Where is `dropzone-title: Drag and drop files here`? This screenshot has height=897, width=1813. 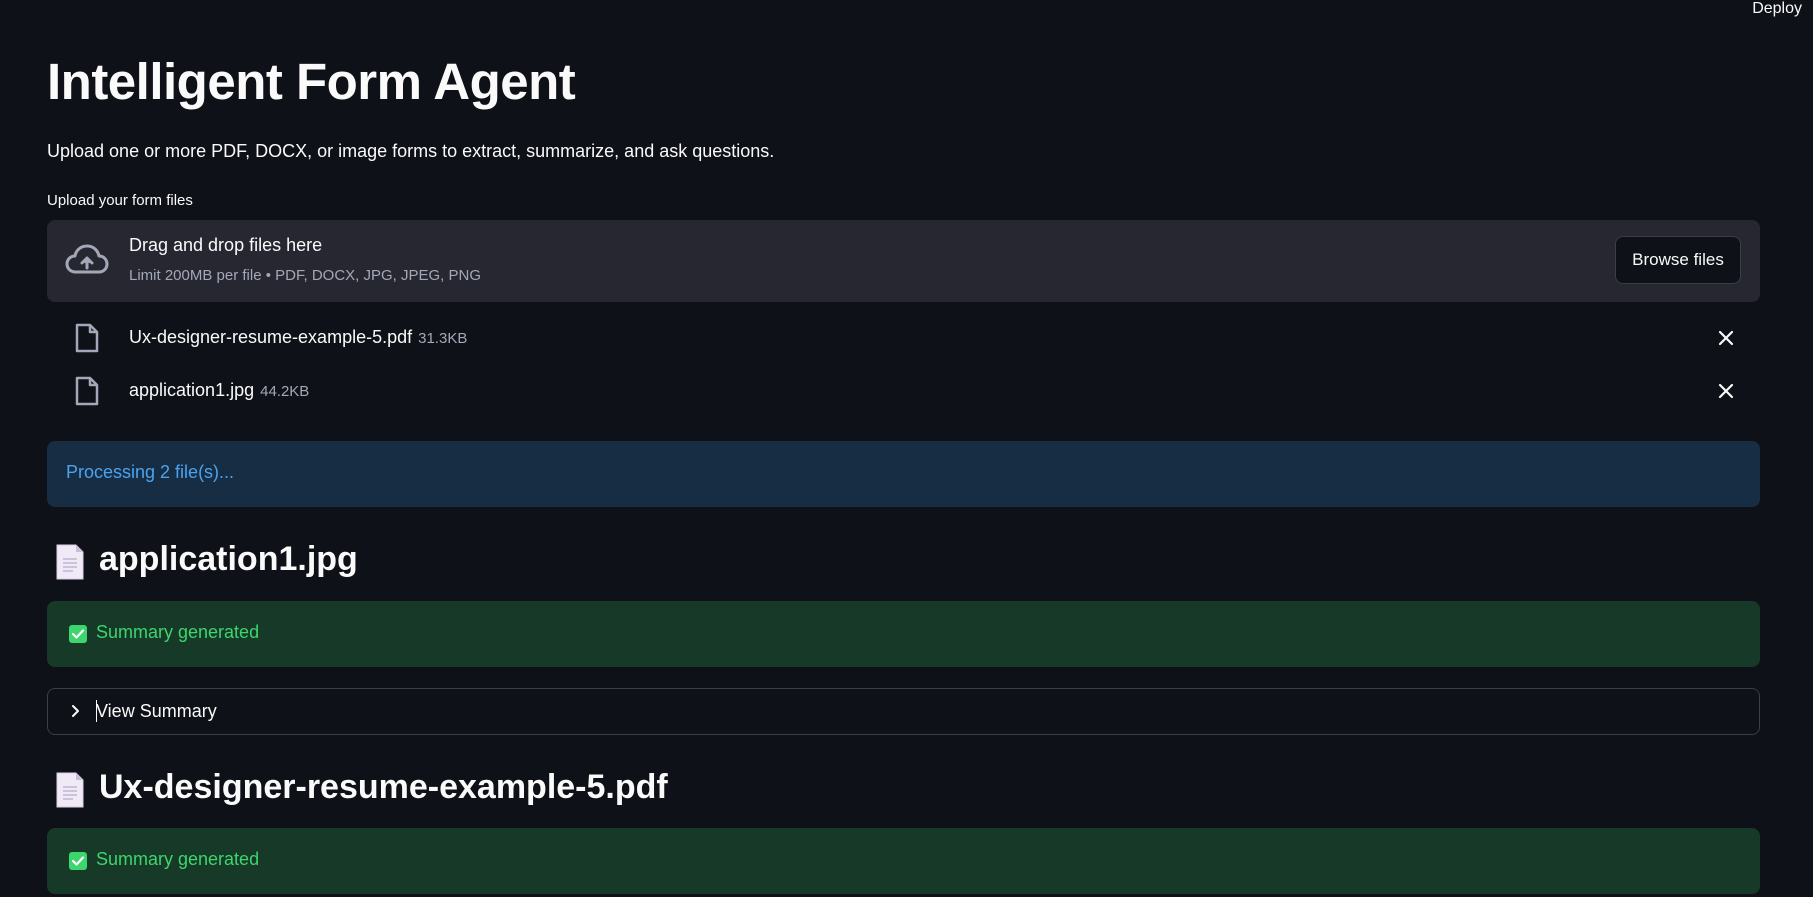 dropzone-title: Drag and drop files here is located at coordinates (226, 245).